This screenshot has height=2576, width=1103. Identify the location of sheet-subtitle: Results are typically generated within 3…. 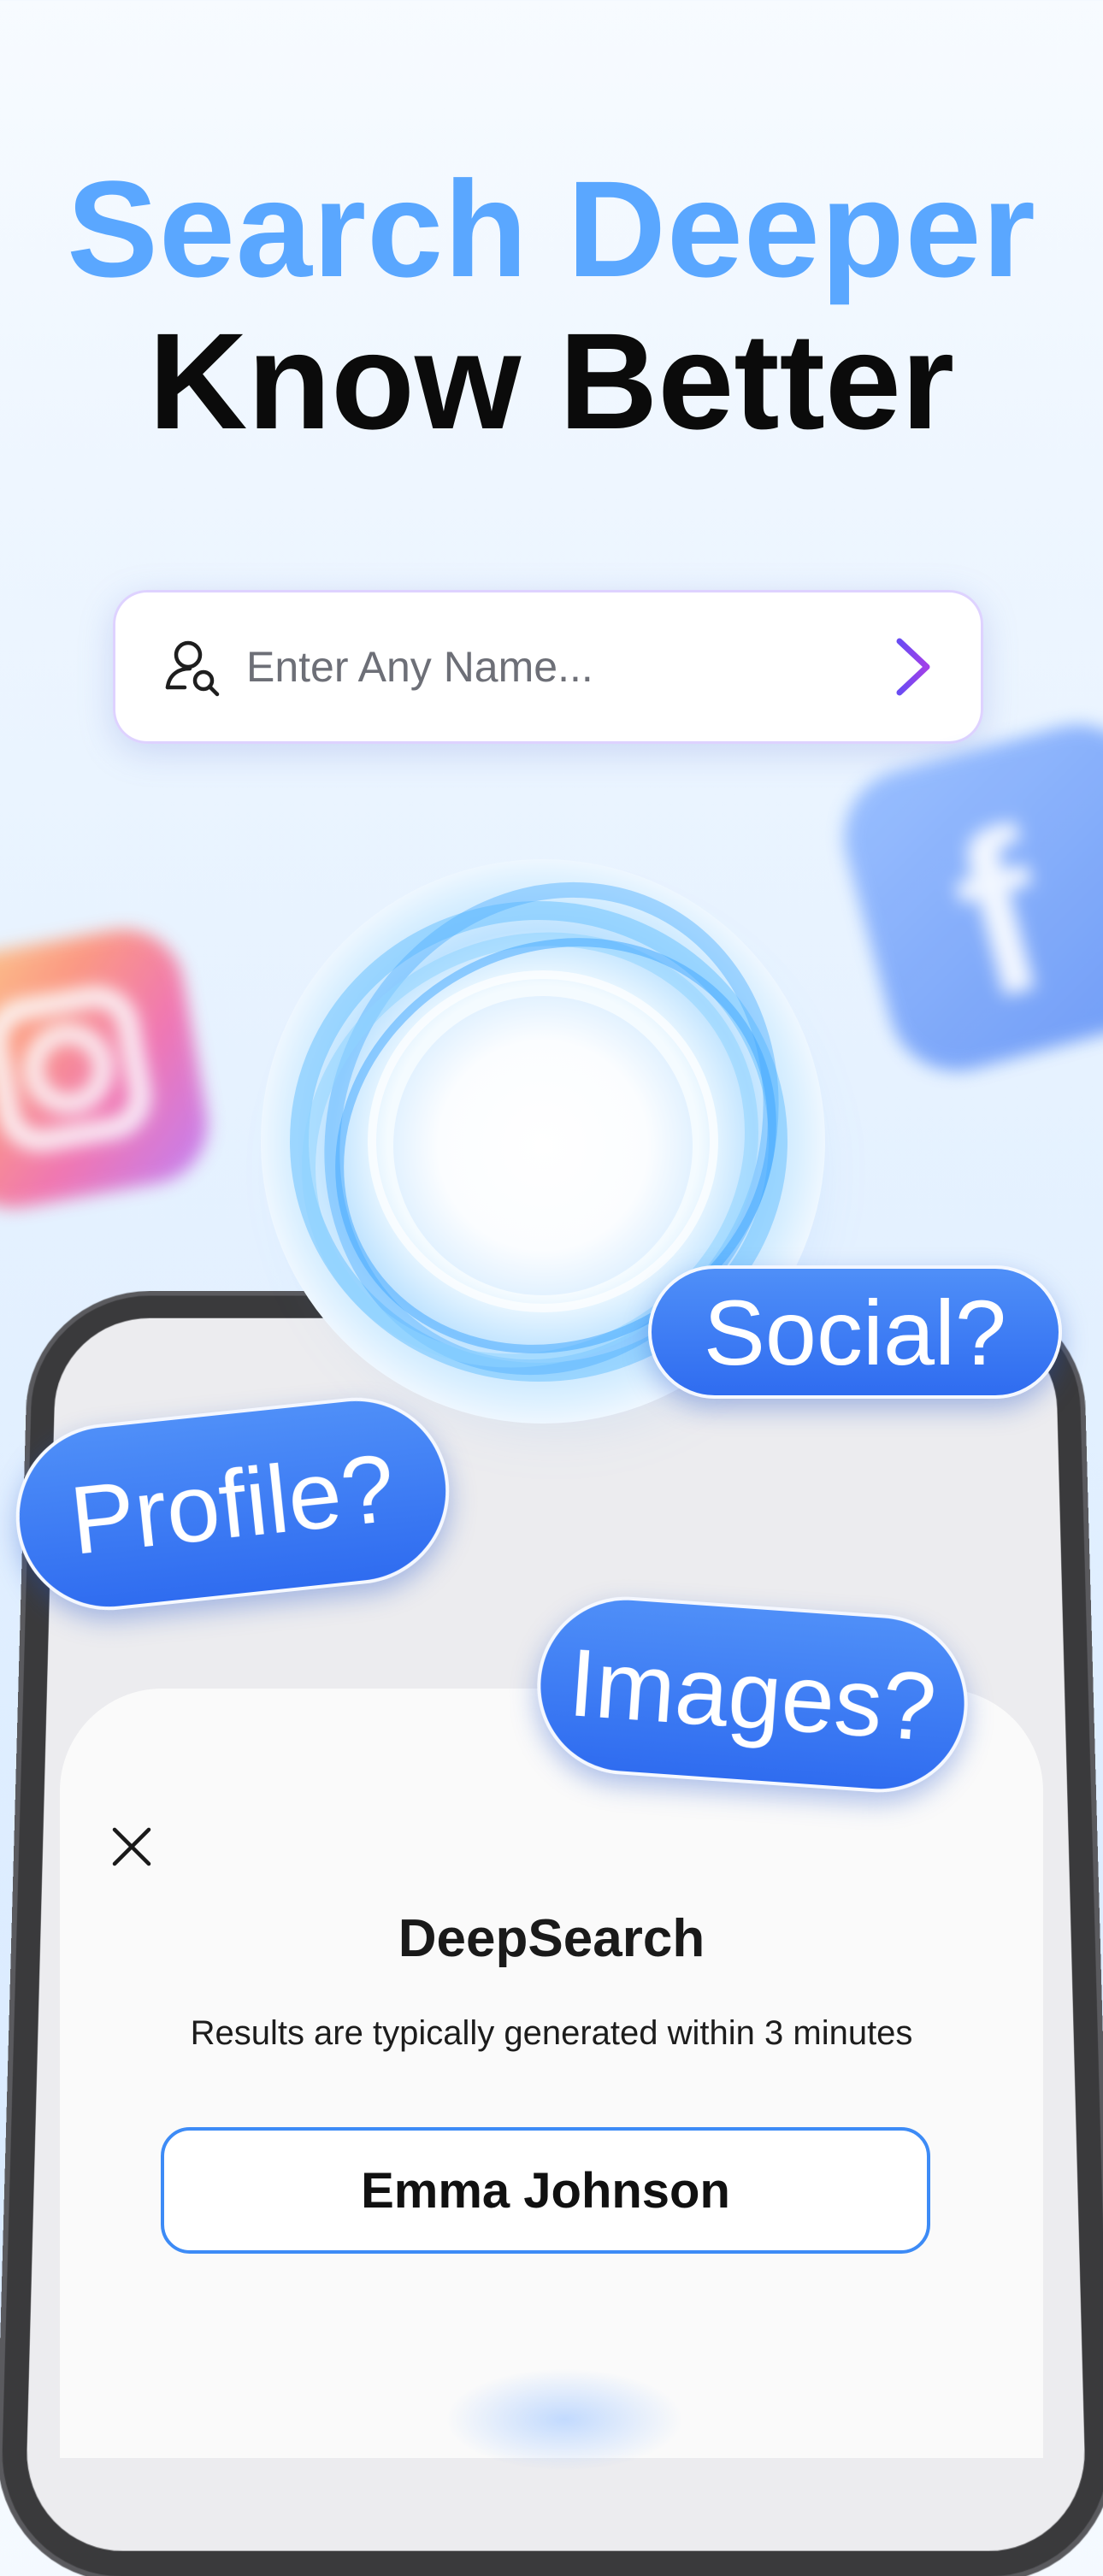
(551, 2033).